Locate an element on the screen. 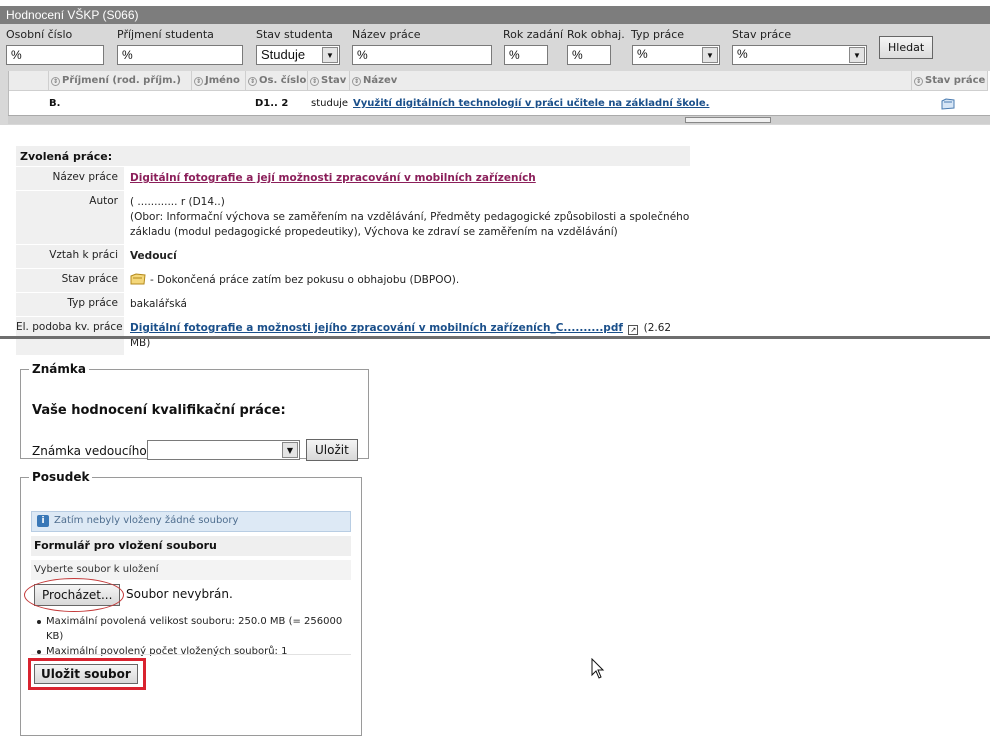  surname-label: Příjmení studenta is located at coordinates (165, 34).